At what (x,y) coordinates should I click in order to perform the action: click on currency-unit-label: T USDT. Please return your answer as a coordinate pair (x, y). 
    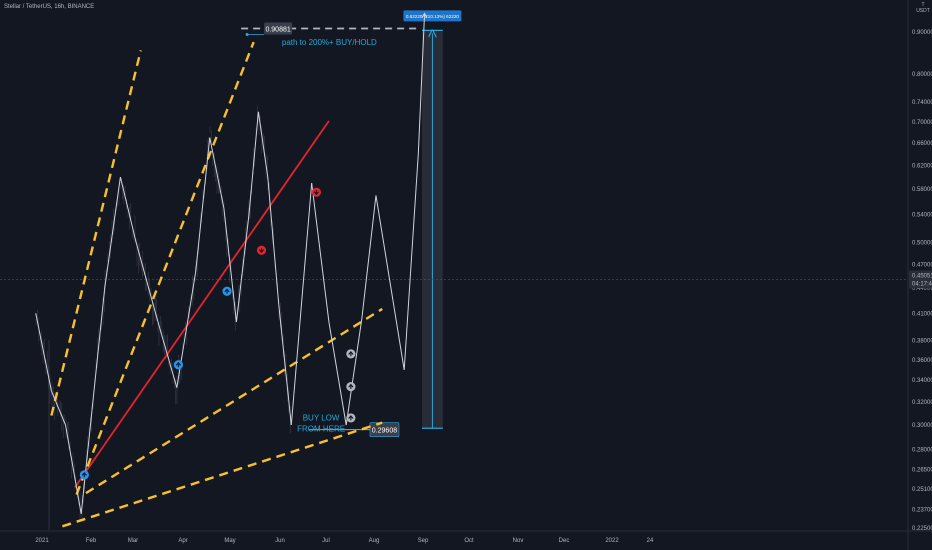
    Looking at the image, I should click on (923, 8).